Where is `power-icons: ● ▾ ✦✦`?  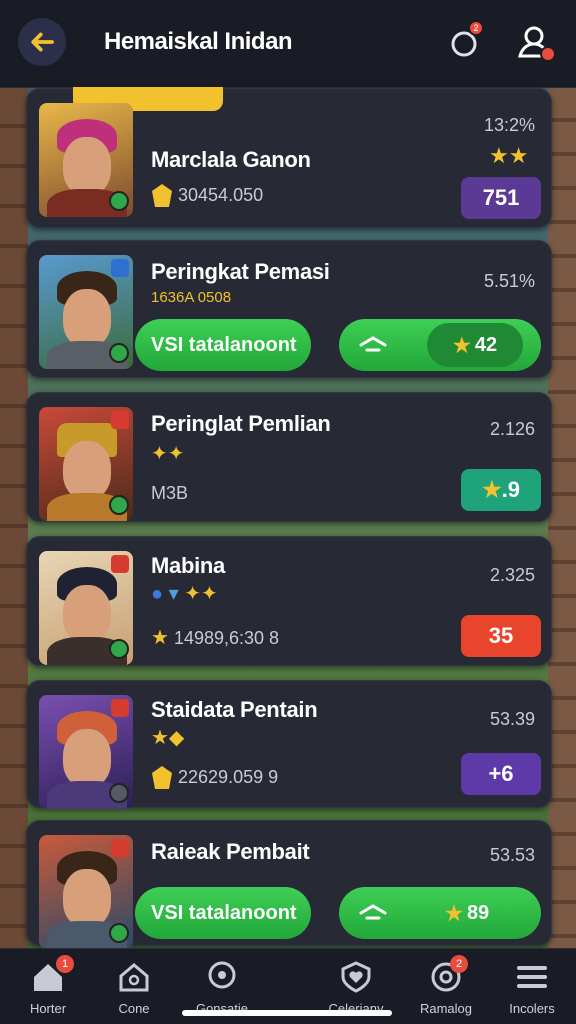
power-icons: ● ▾ ✦✦ is located at coordinates (184, 593).